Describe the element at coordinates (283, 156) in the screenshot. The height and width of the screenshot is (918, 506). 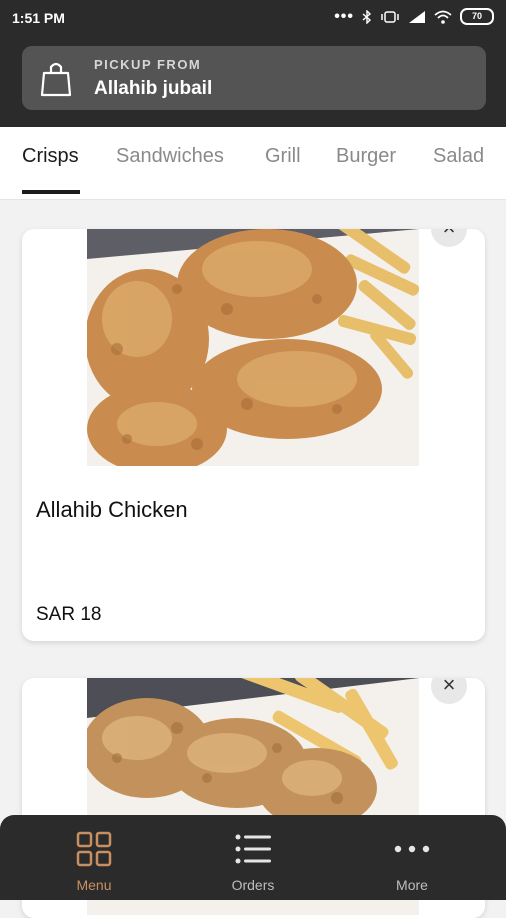
I see `tab-grill: Grill` at that location.